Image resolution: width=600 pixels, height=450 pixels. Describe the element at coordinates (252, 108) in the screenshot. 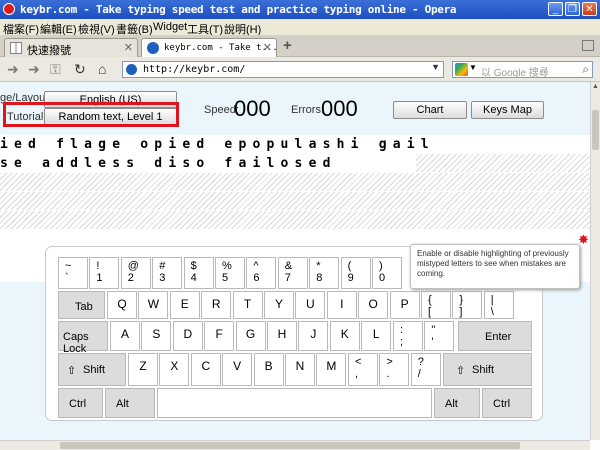

I see `speed-value: 000` at that location.